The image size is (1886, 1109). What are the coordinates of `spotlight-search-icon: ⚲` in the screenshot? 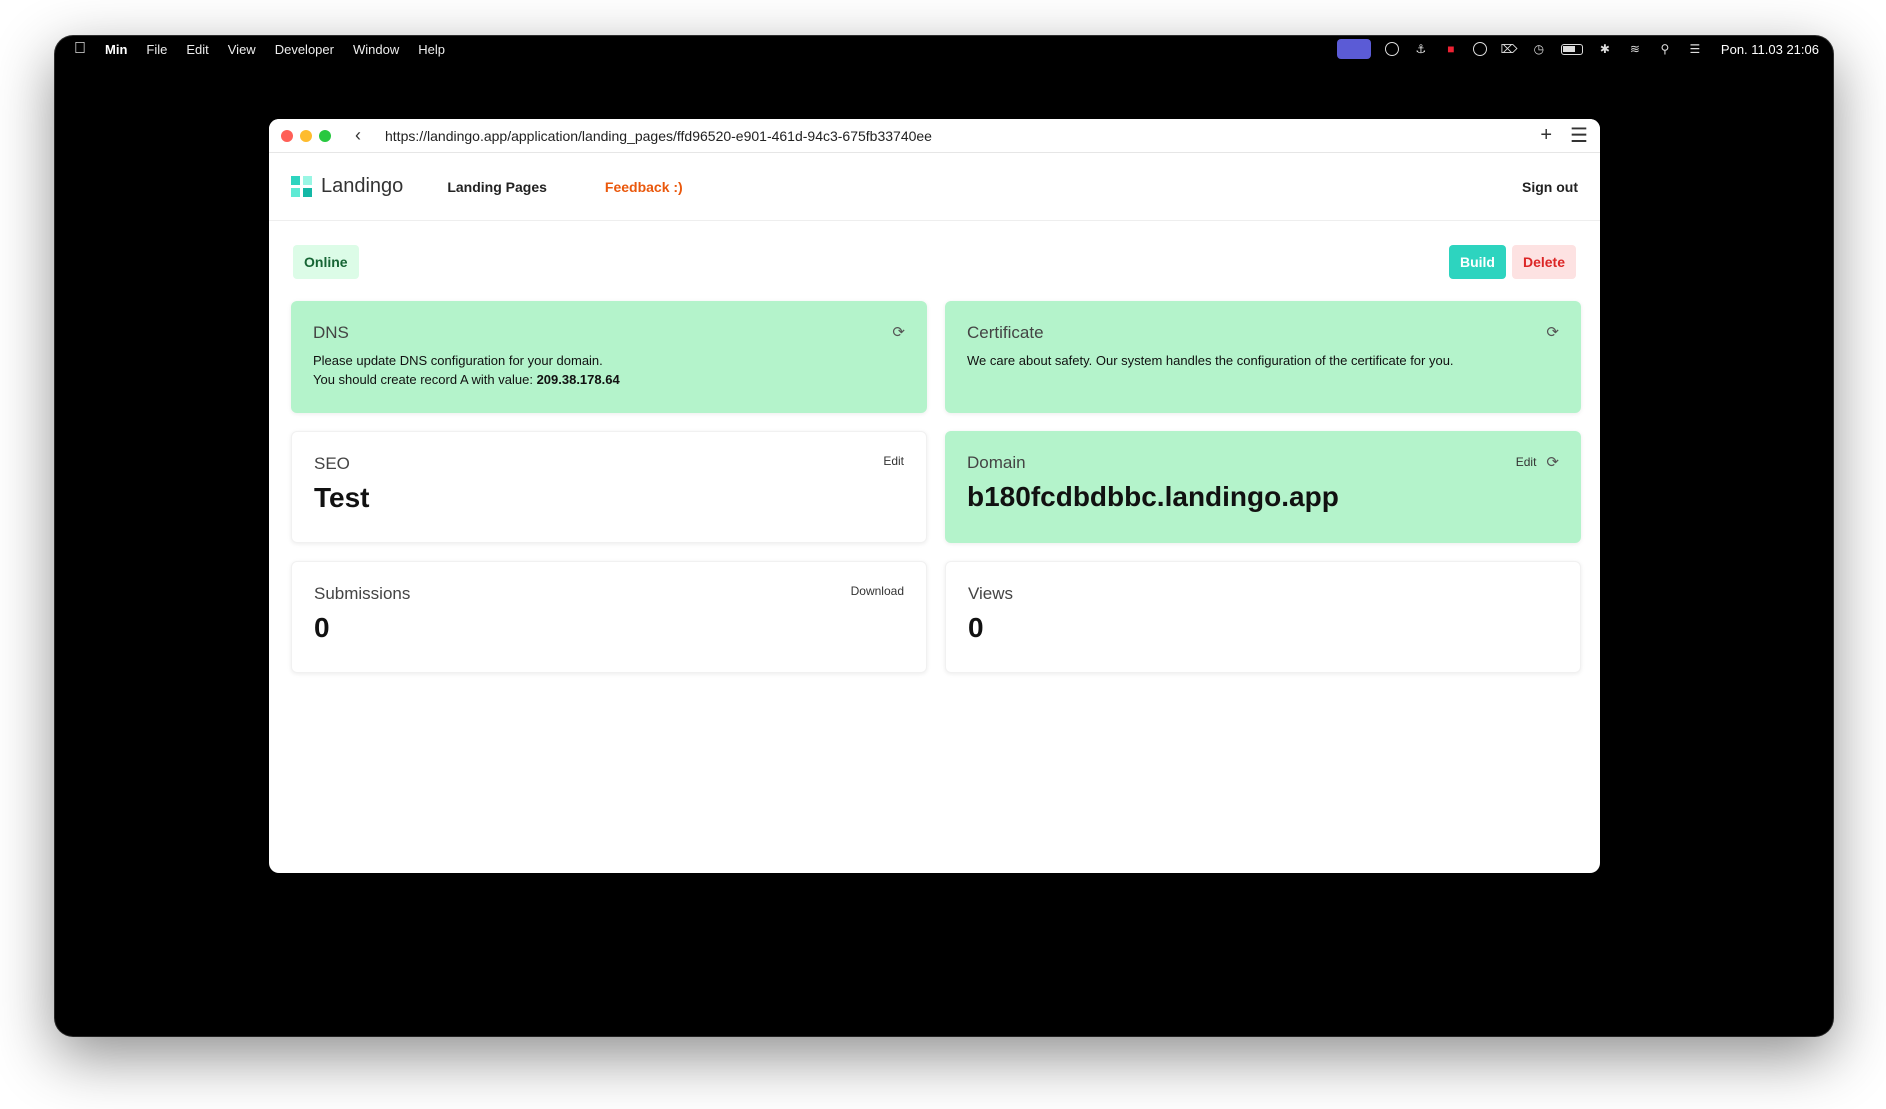 It's located at (1665, 49).